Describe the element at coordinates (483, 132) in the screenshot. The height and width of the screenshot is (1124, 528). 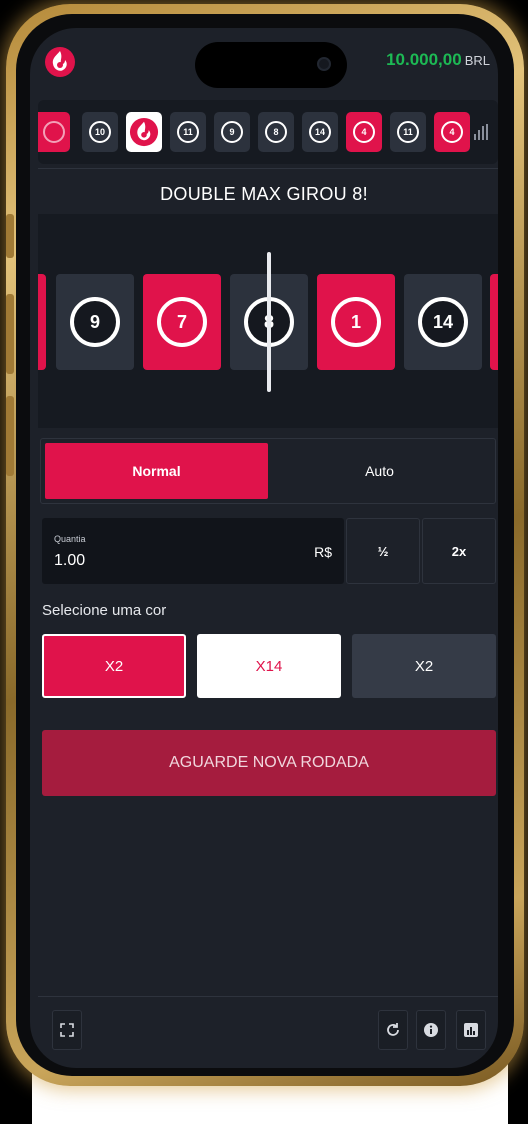
I see `bar-chart-icon` at that location.